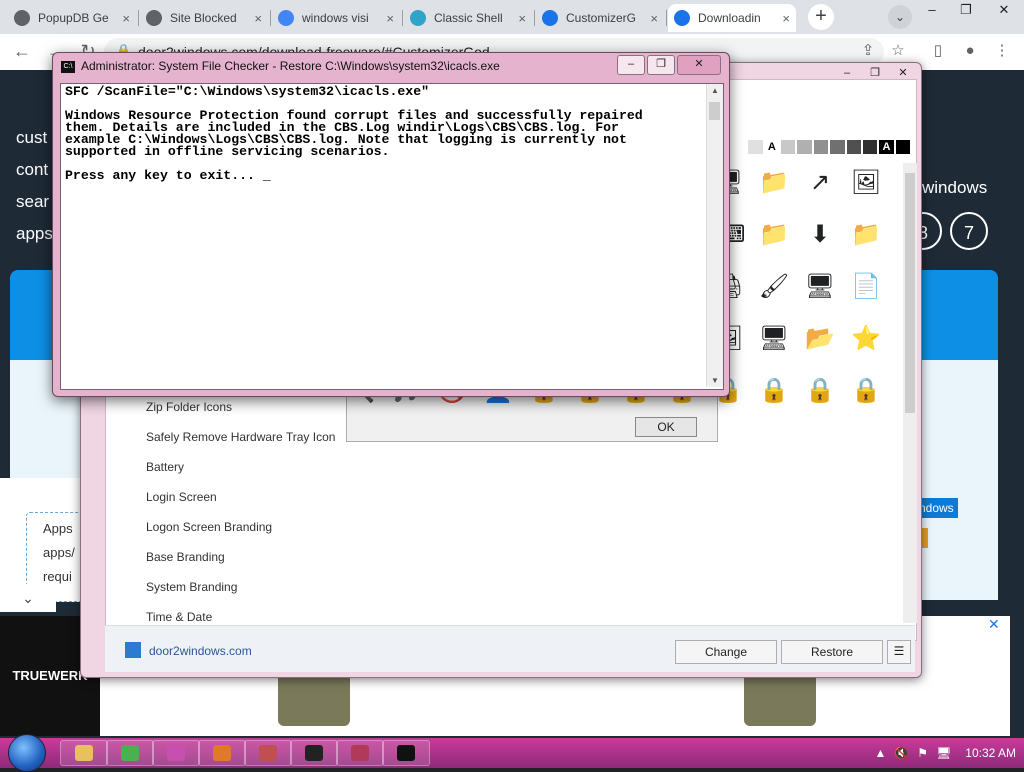 The image size is (1024, 772). Describe the element at coordinates (130, 753) in the screenshot. I see `taskbar-button-chrome` at that location.